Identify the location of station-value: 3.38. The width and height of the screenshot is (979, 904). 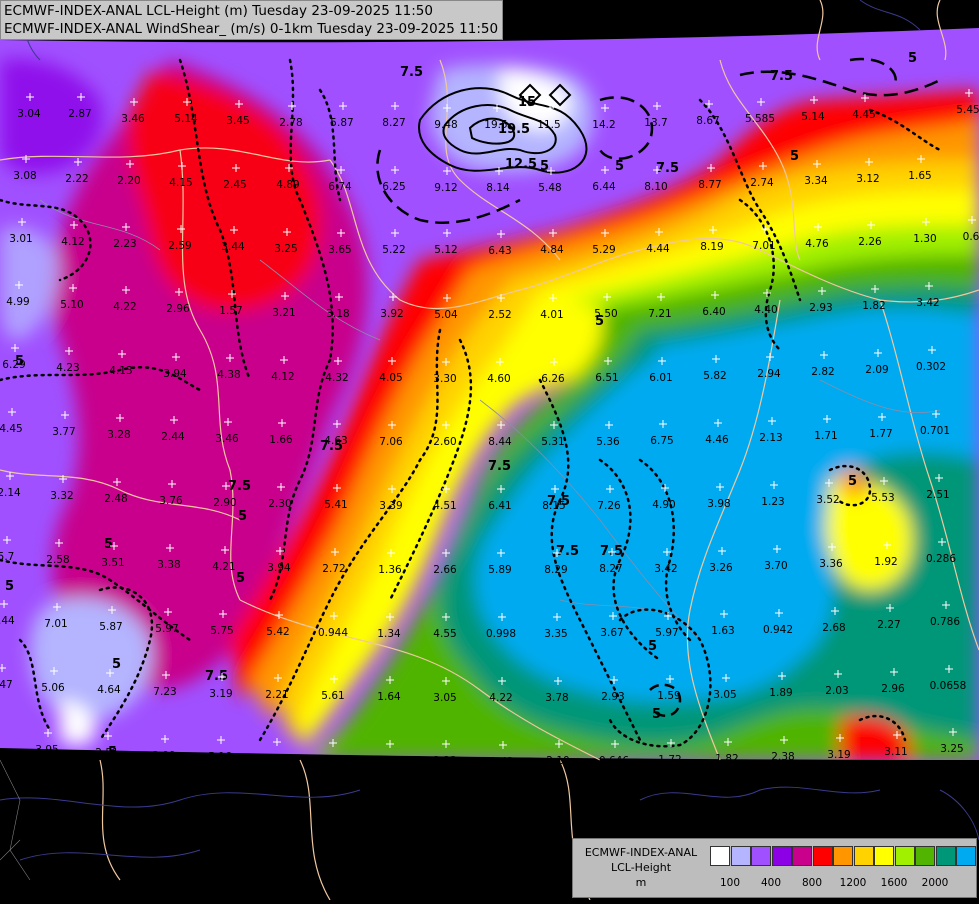
(168, 565).